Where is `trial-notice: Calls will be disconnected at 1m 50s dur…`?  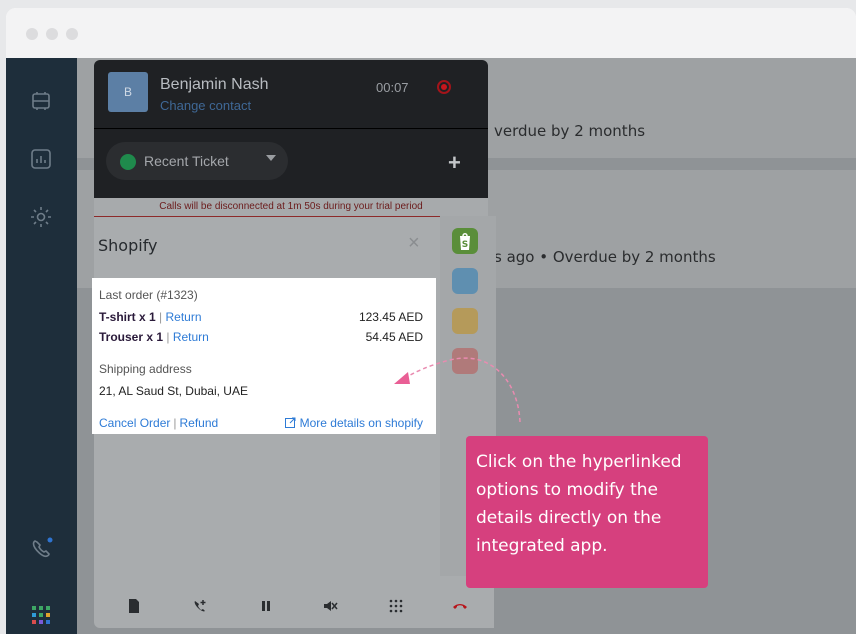
trial-notice: Calls will be disconnected at 1m 50s dur… is located at coordinates (291, 207).